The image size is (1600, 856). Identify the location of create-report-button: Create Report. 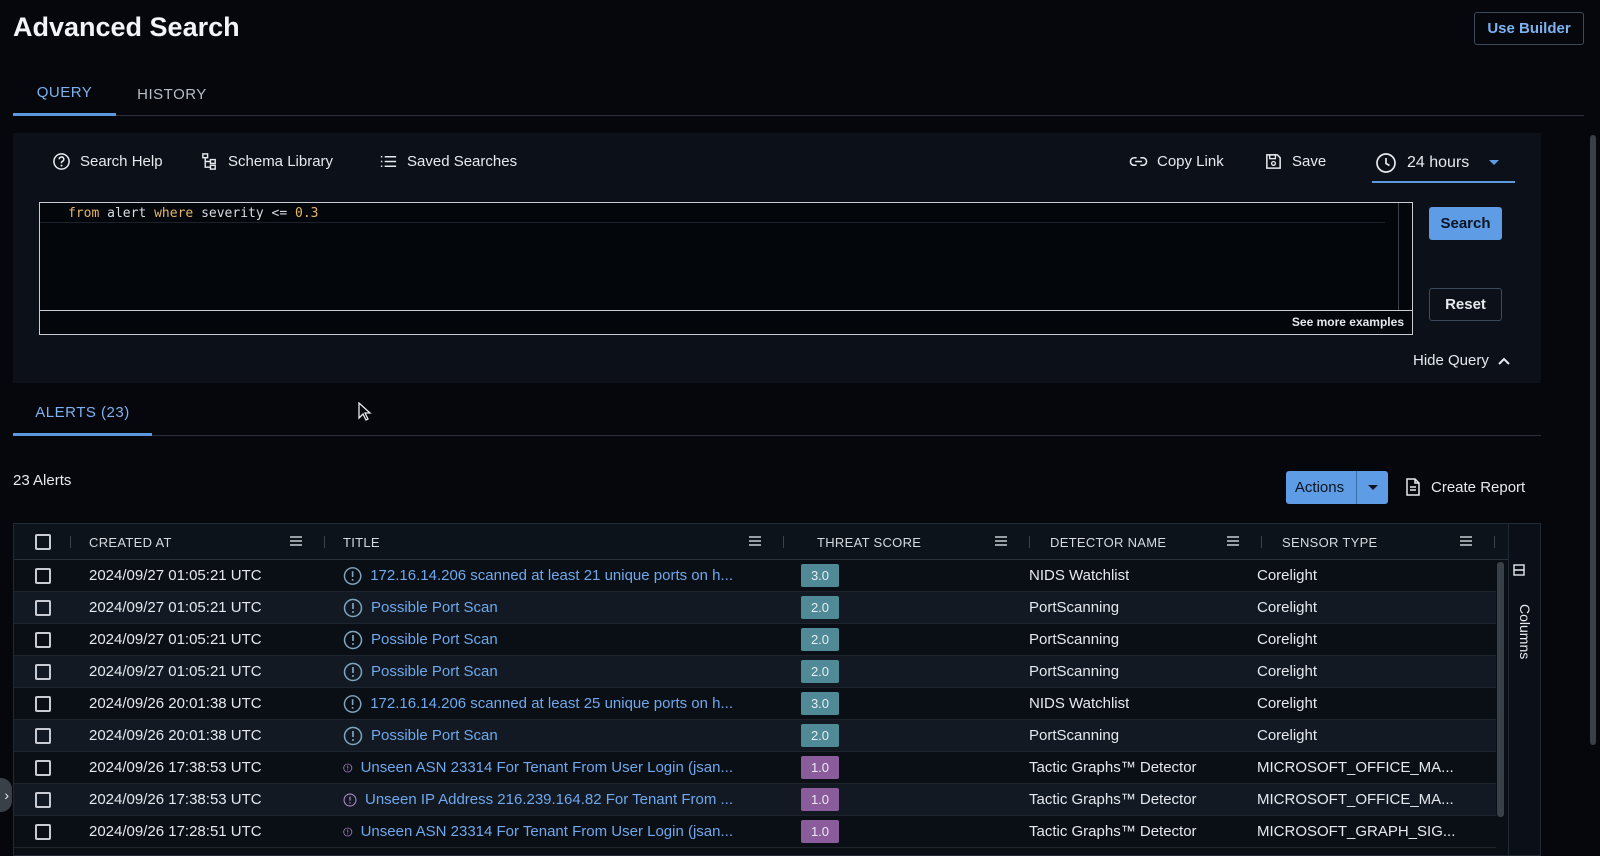
(1465, 487).